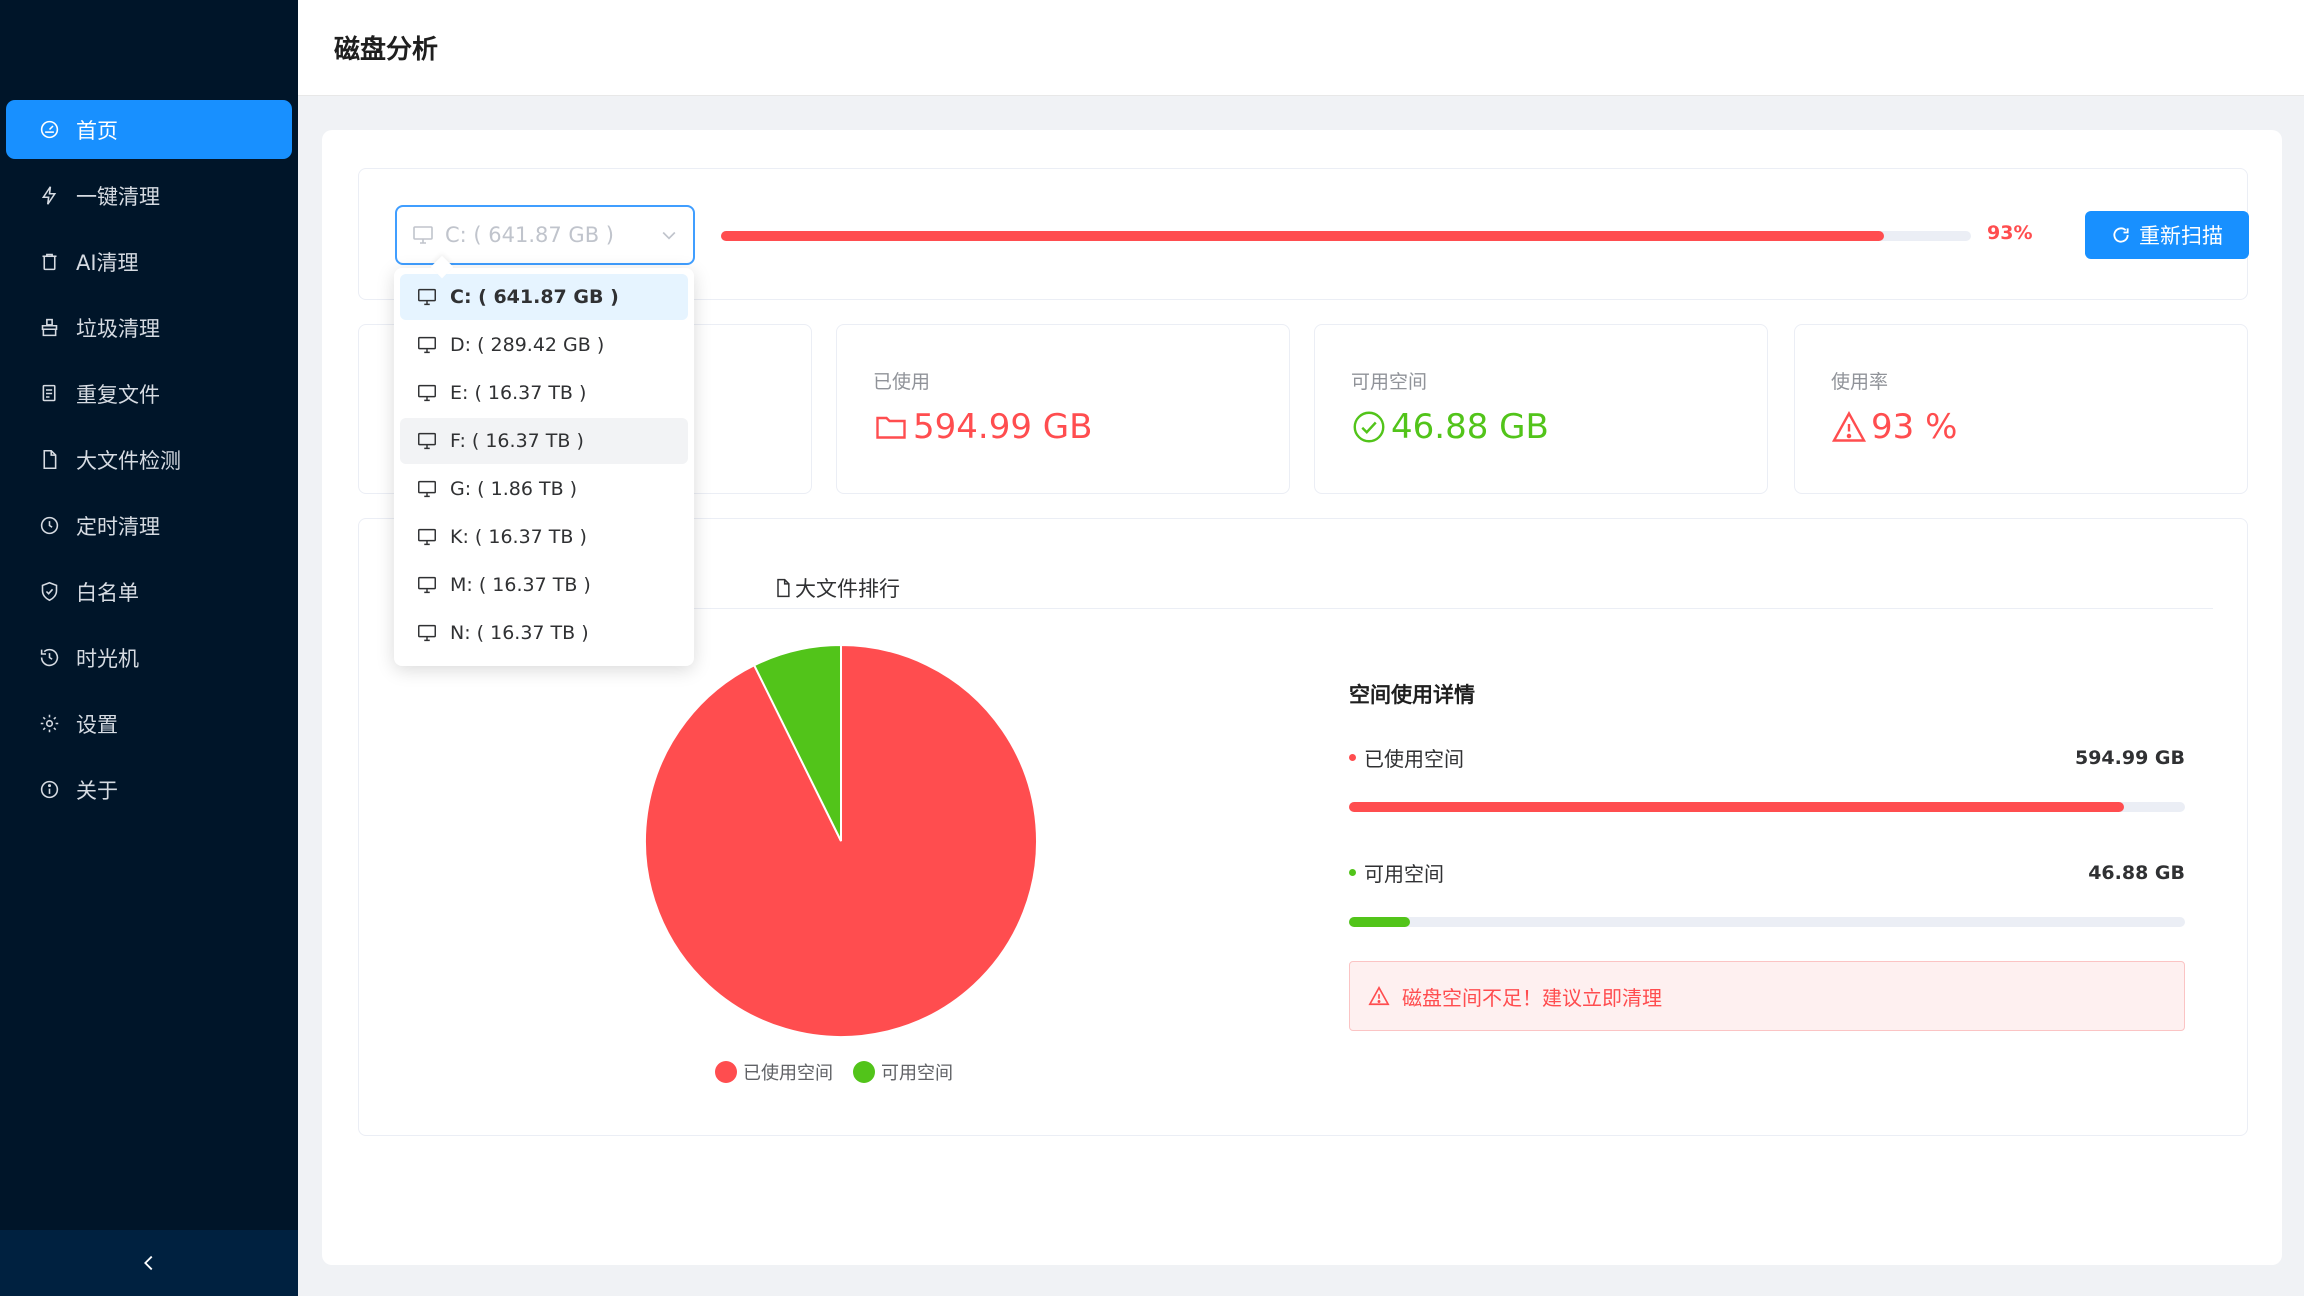 The height and width of the screenshot is (1296, 2304). Describe the element at coordinates (2181, 236) in the screenshot. I see `rescan-label: 重新扫描` at that location.